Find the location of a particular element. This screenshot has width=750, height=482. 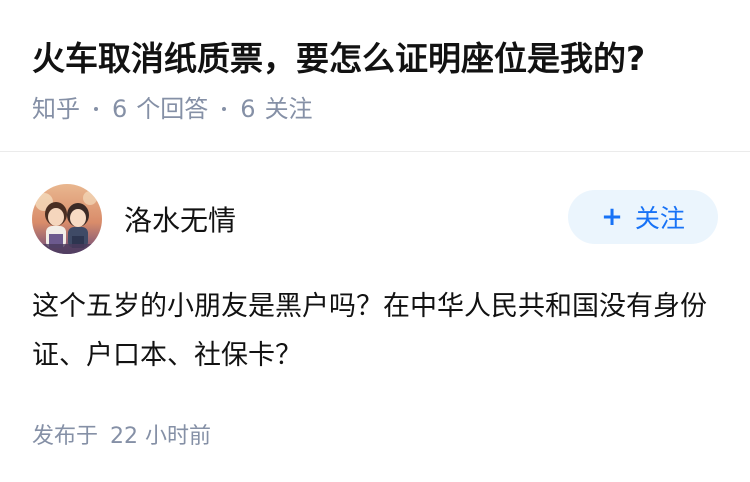

published-time: 22 小时前 is located at coordinates (161, 436).